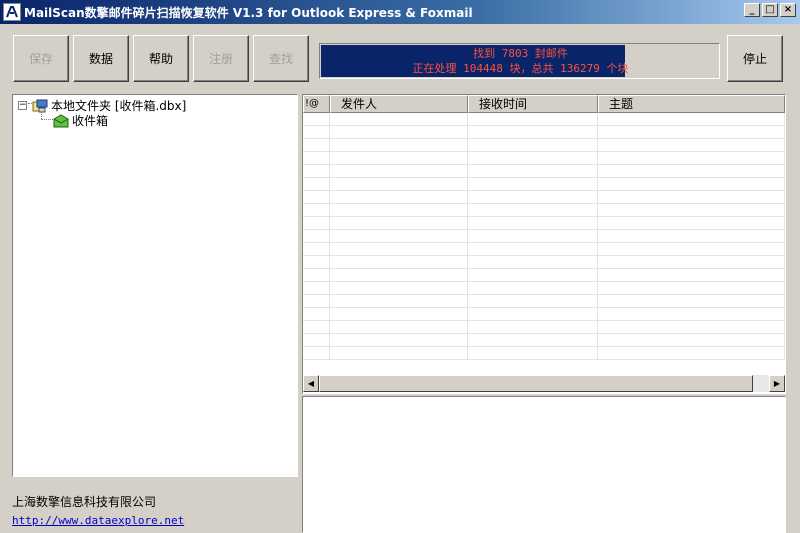 The image size is (800, 533). What do you see at coordinates (536, 383) in the screenshot?
I see `scroll-thumb` at bounding box center [536, 383].